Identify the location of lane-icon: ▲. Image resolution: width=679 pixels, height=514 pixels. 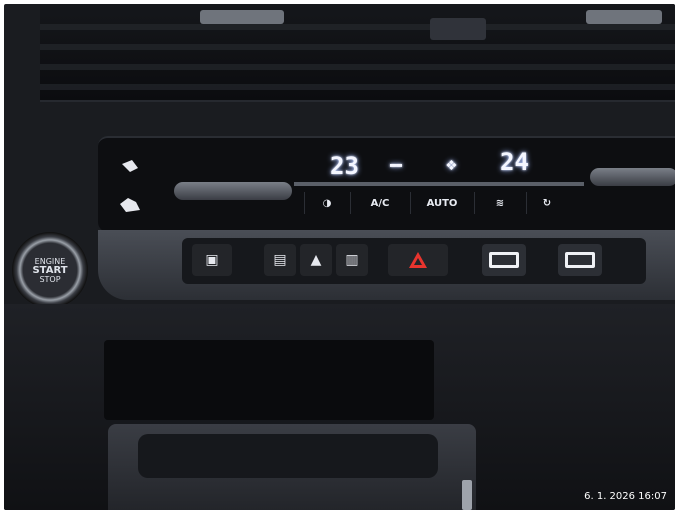
(316, 260).